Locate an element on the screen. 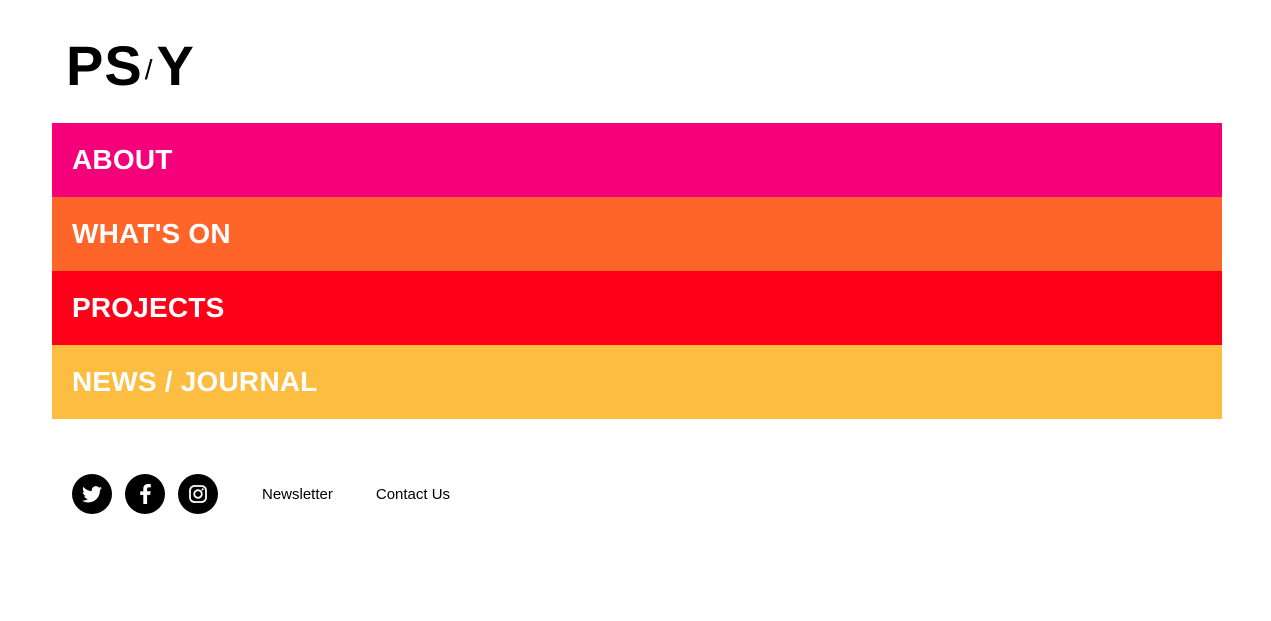 The height and width of the screenshot is (621, 1271). twitter-icon is located at coordinates (92, 493).